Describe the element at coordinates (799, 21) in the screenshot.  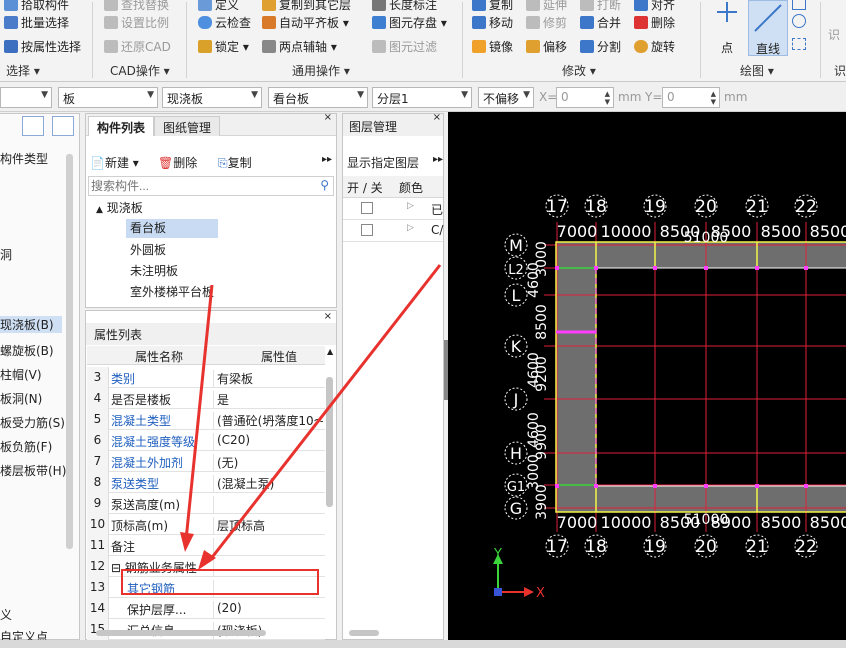
I see `draw-circle-icon` at that location.